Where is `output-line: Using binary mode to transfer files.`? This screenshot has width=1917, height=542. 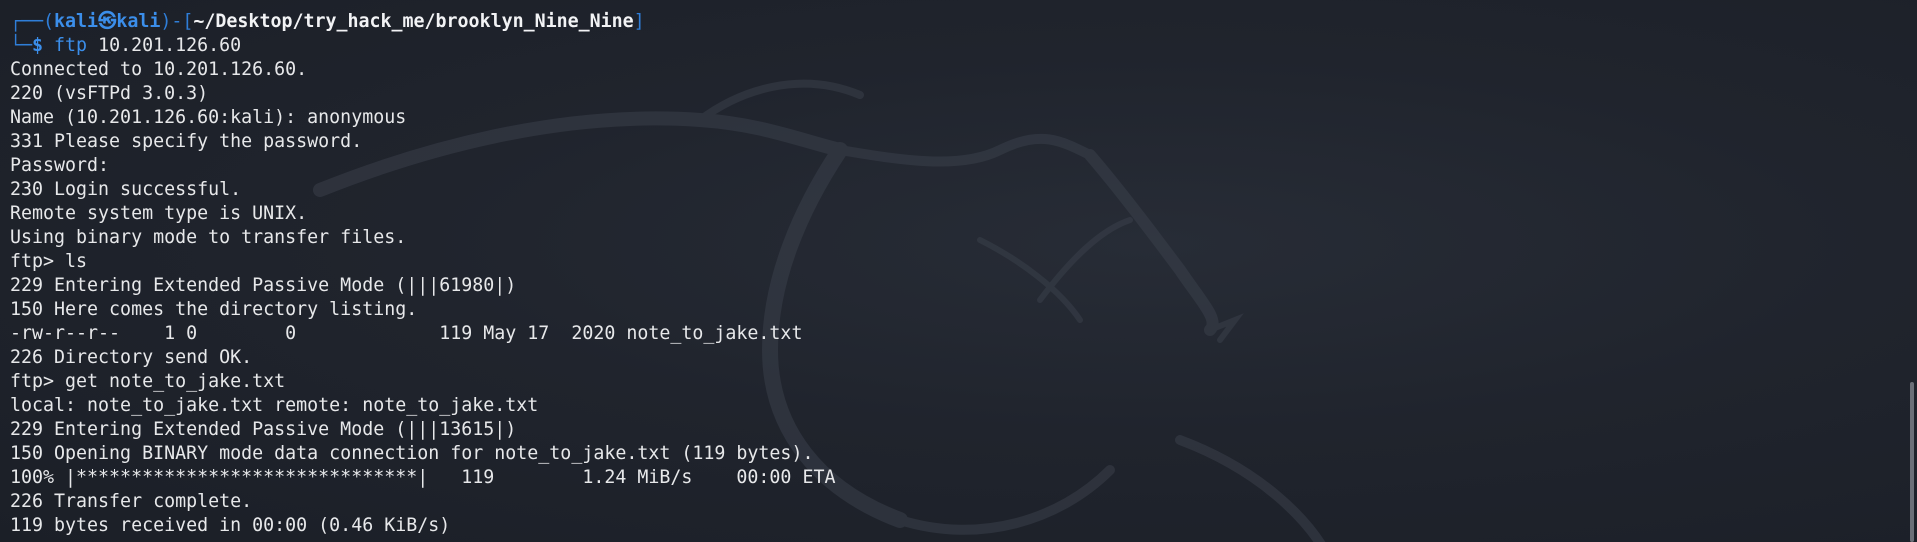 output-line: Using binary mode to transfer files. is located at coordinates (208, 237).